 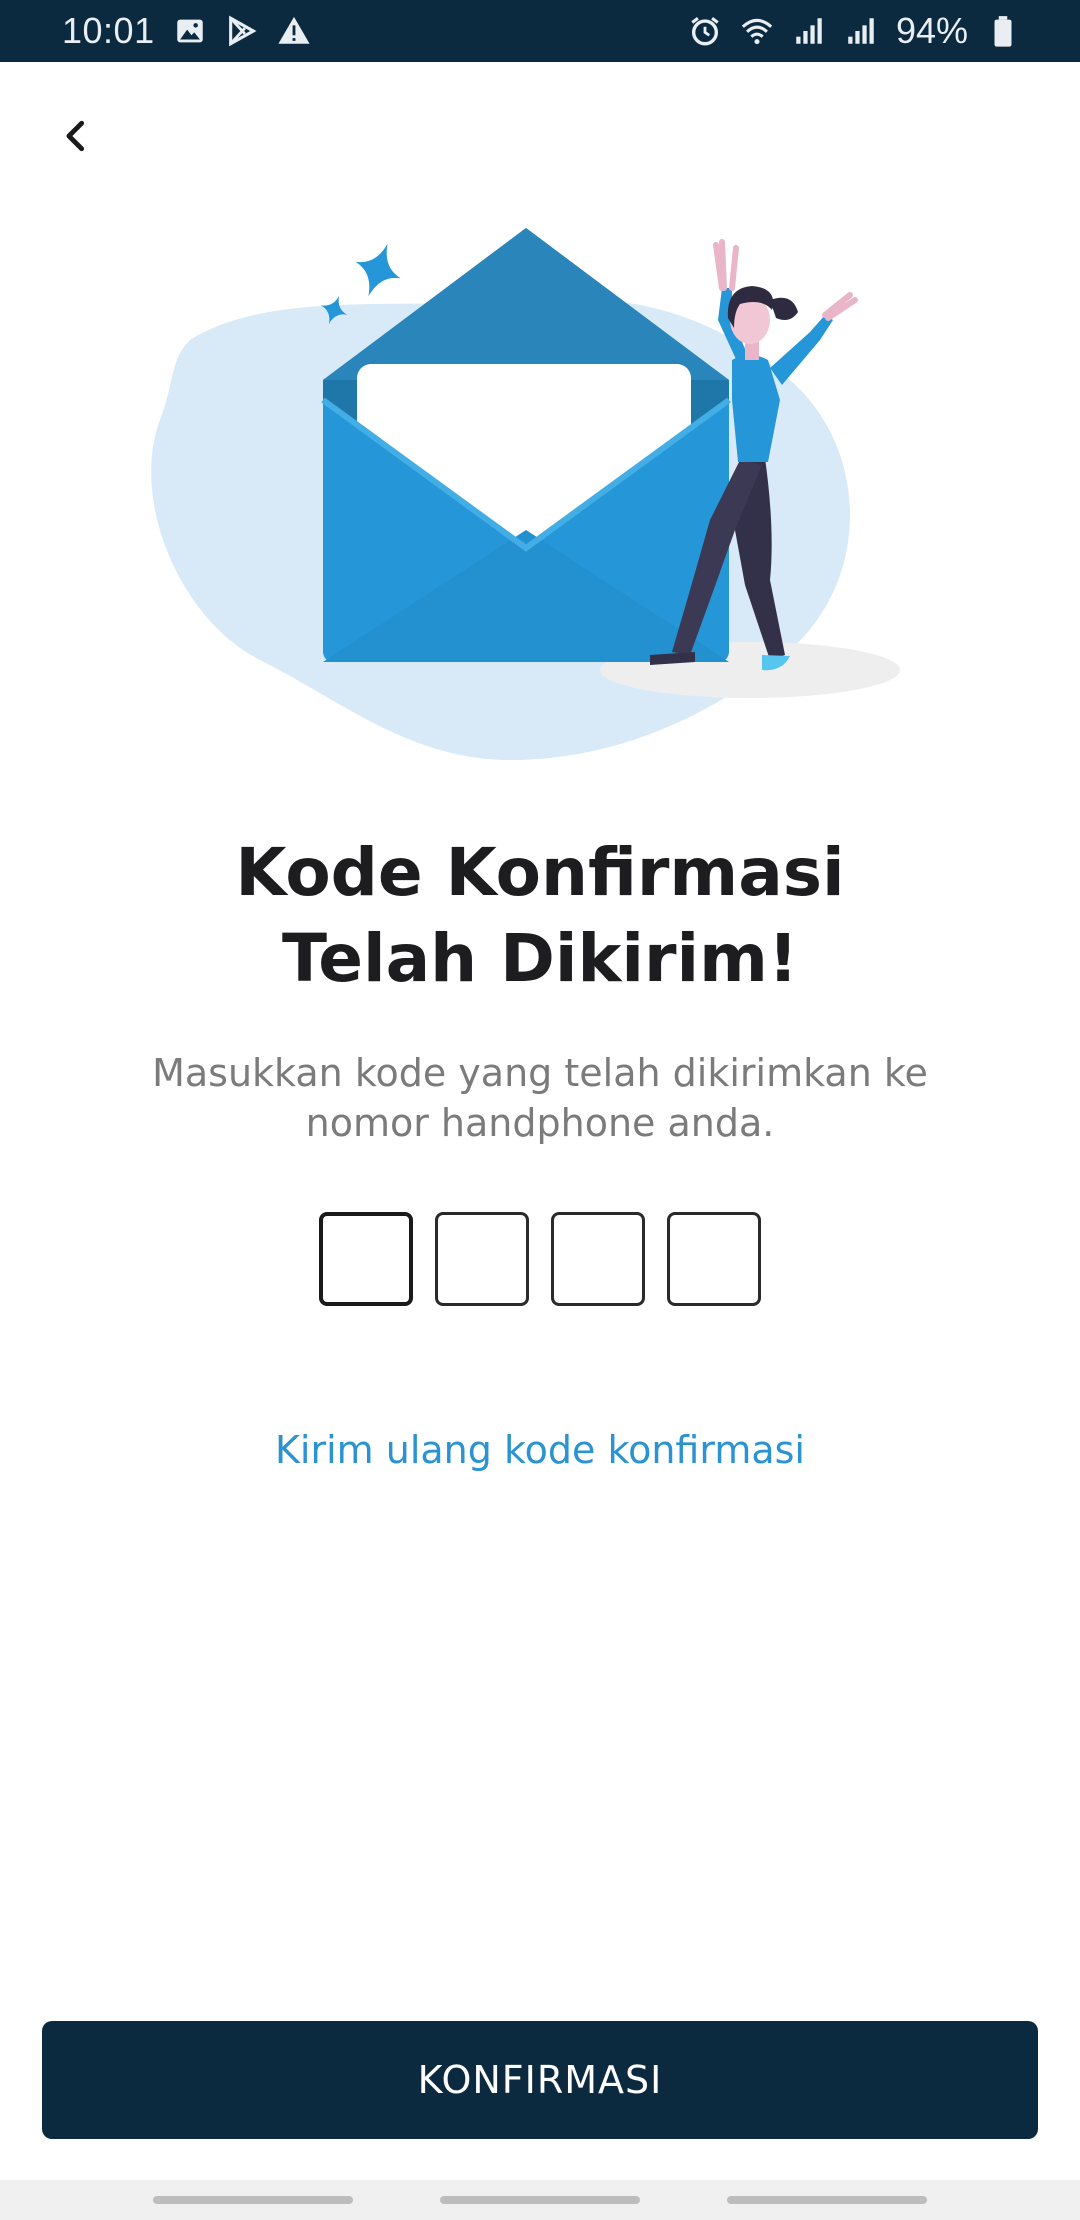 I want to click on confirm-button-label: KONFIRMASI, so click(x=540, y=2080).